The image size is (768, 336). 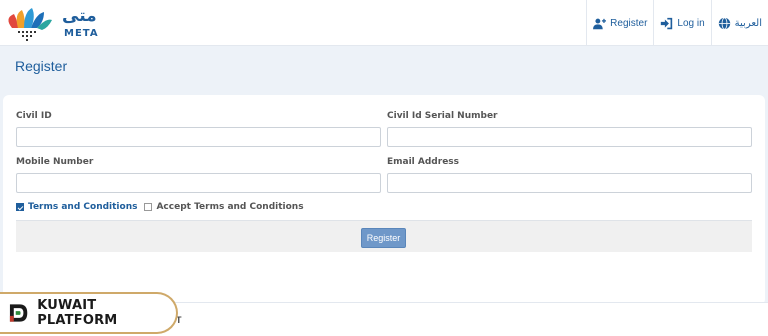 I want to click on nav-register: Register, so click(x=619, y=23).